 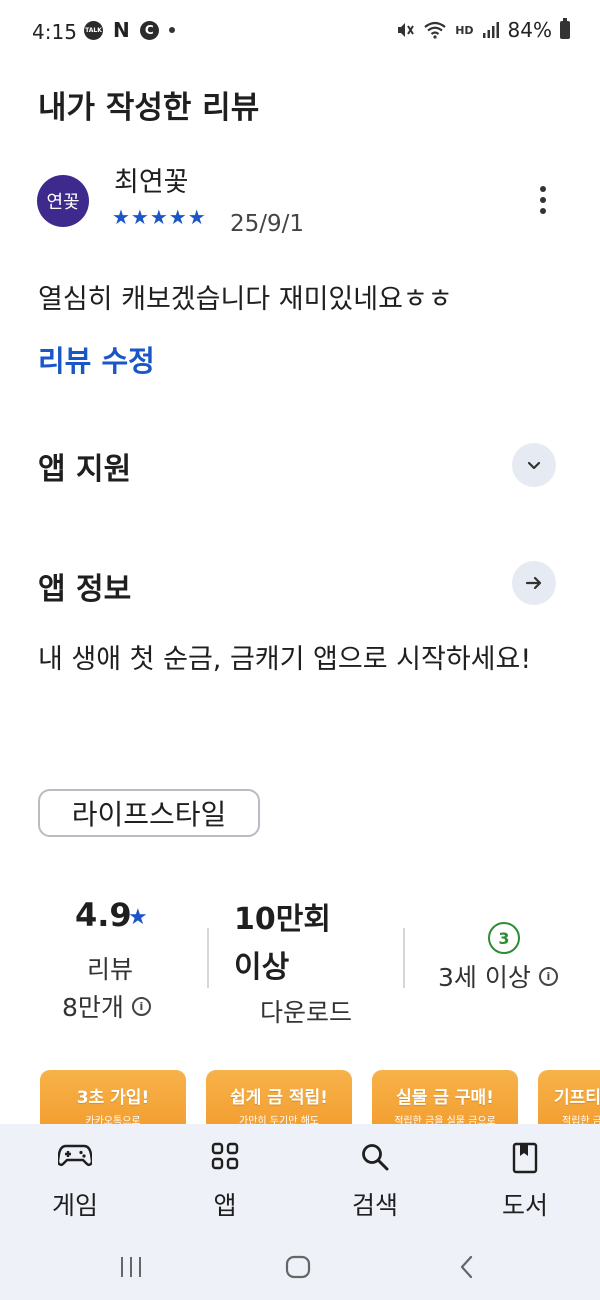 What do you see at coordinates (435, 30) in the screenshot?
I see `wifi-icon` at bounding box center [435, 30].